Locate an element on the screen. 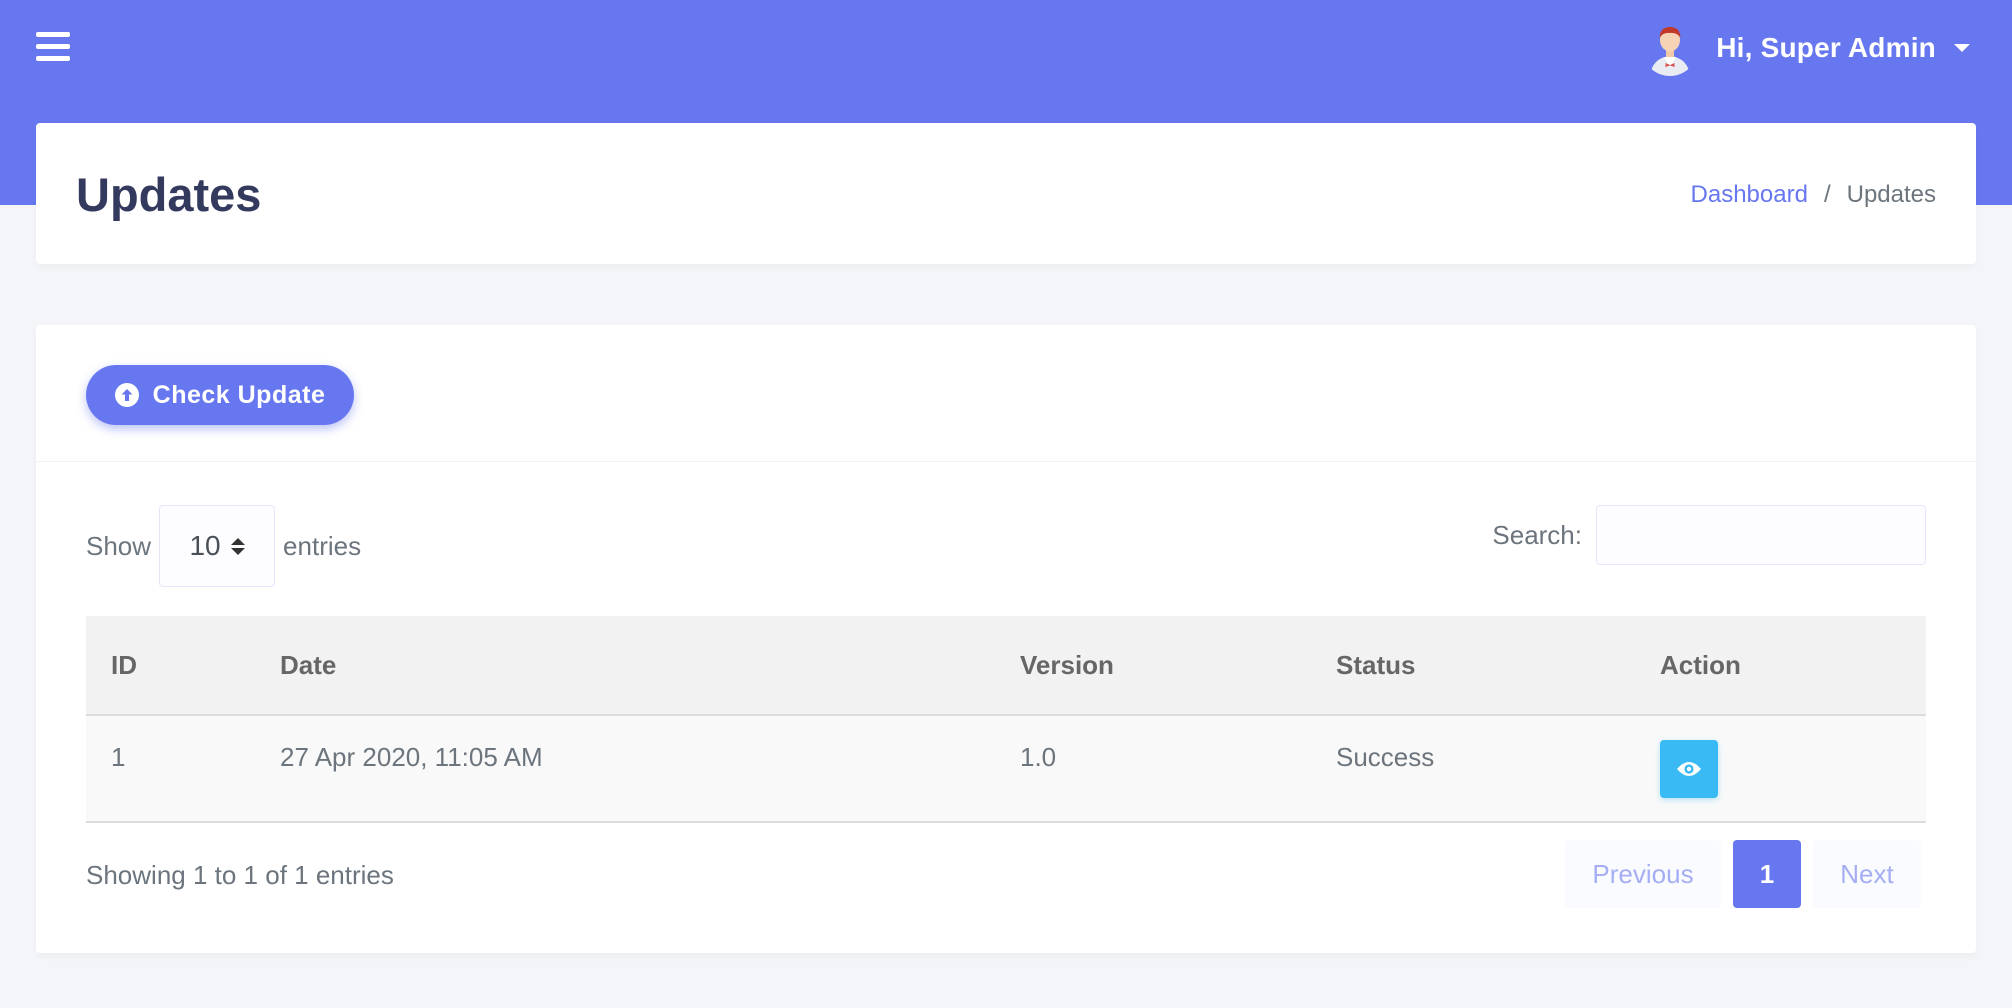 The image size is (2012, 1008). avatar-icon is located at coordinates (1670, 48).